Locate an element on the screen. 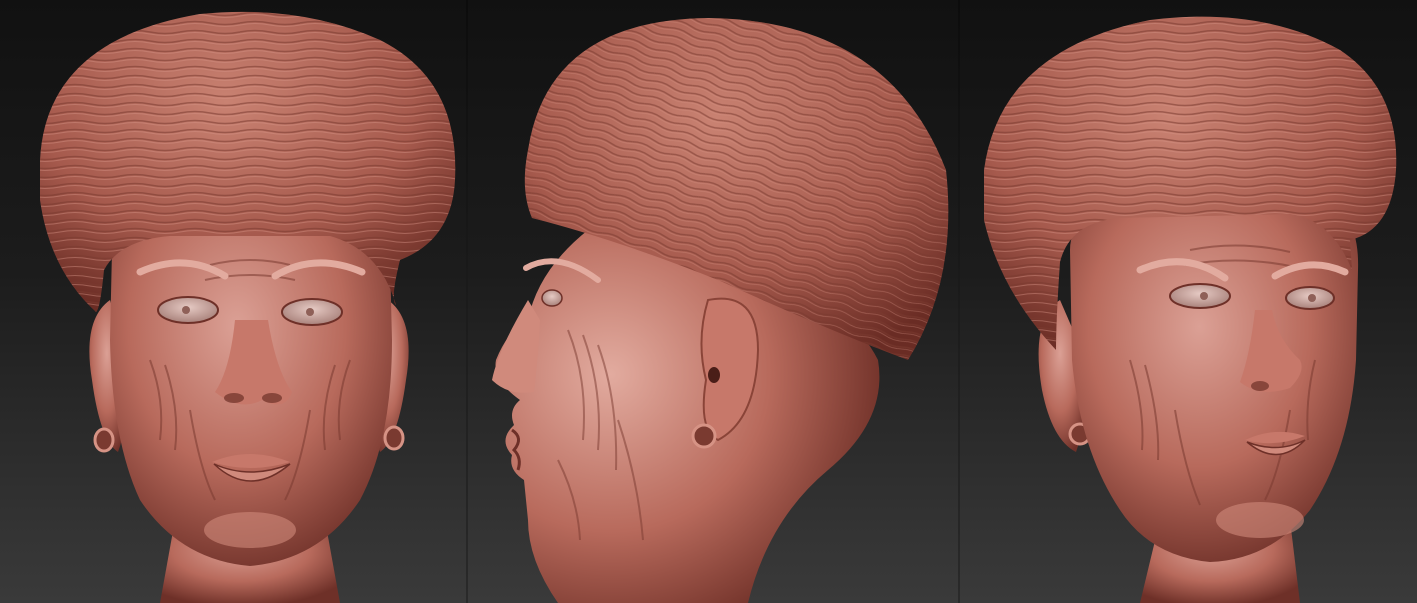 The width and height of the screenshot is (1417, 603). right-earring is located at coordinates (394, 438).